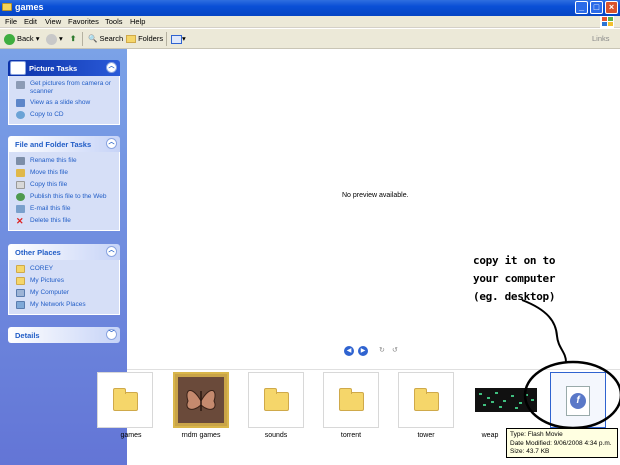  Describe the element at coordinates (9, 39) in the screenshot. I see `back-arrow-icon` at that location.